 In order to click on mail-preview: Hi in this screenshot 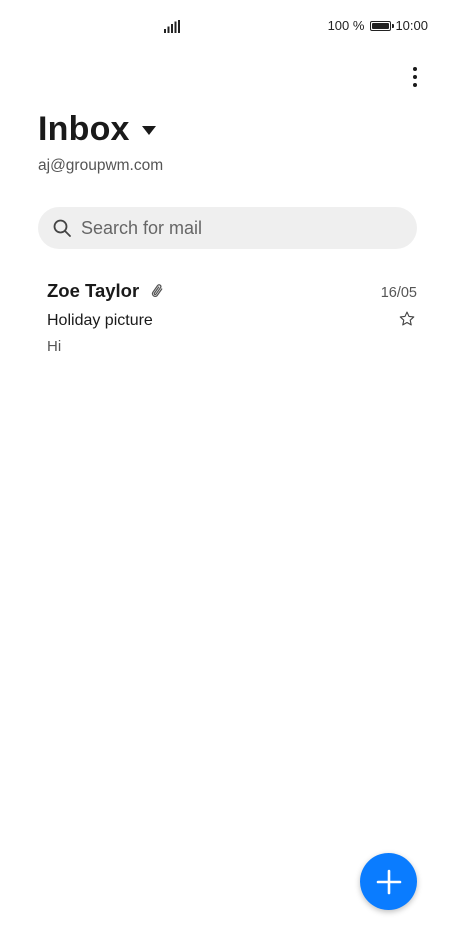, I will do `click(54, 346)`.